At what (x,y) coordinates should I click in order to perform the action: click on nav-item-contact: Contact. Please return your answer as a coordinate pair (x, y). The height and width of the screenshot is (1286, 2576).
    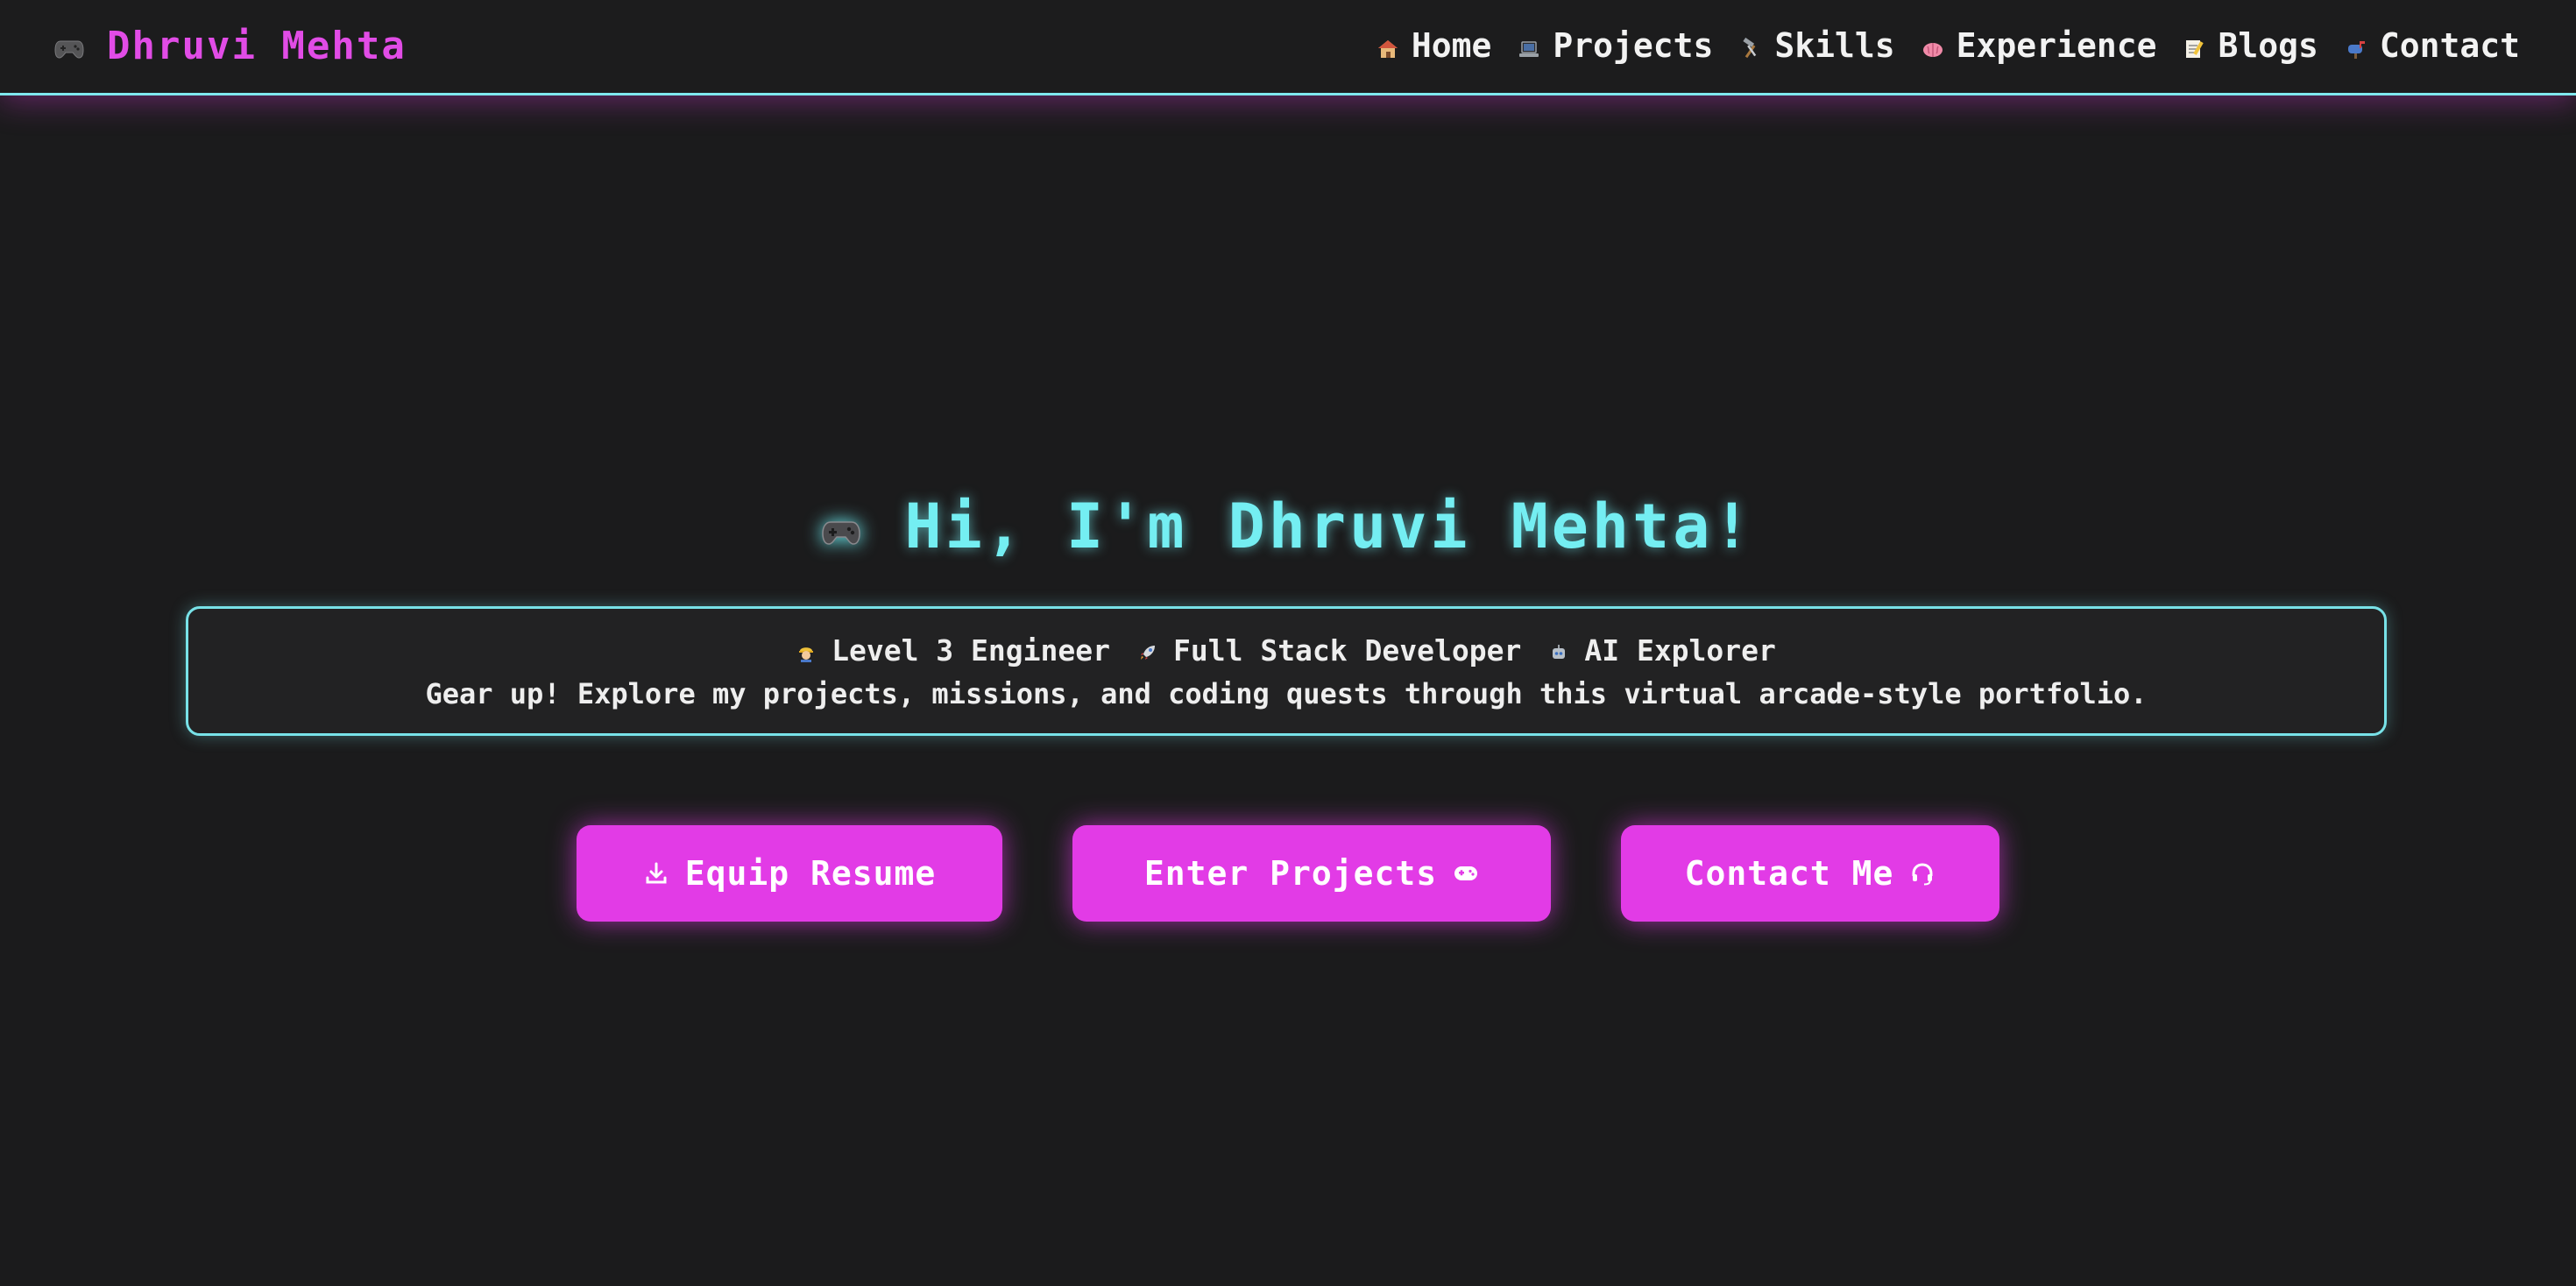
    Looking at the image, I should click on (2432, 45).